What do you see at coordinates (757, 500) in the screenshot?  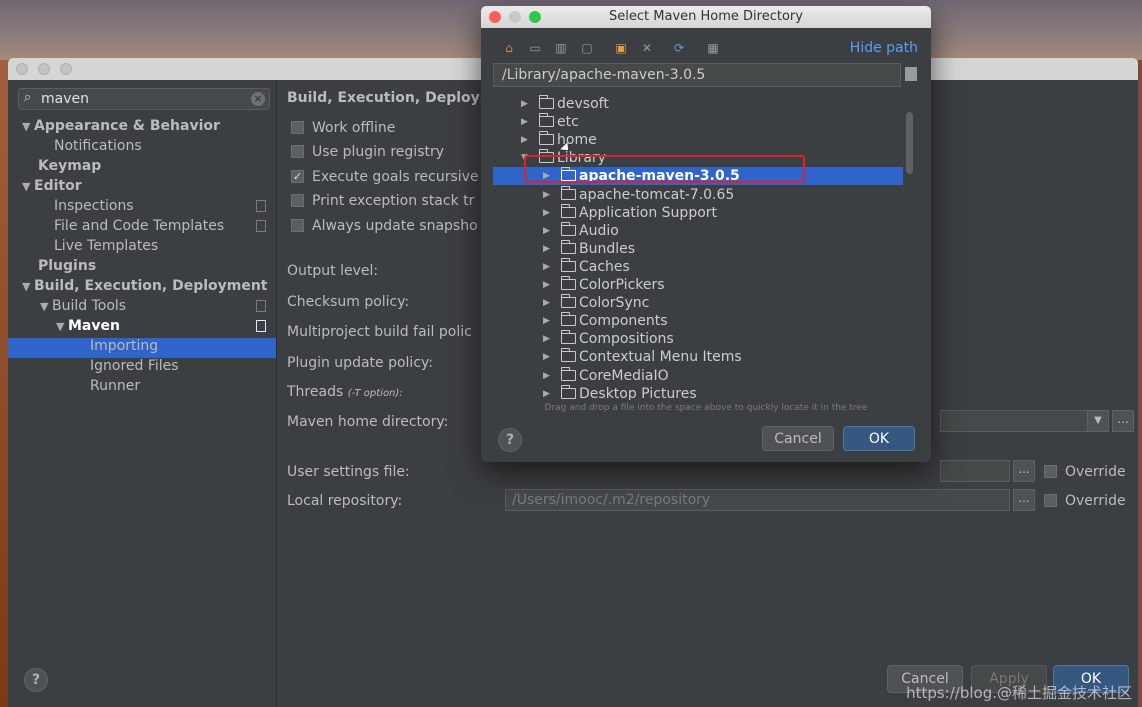 I see `local-repository-field: /Users/imooc/.m2/repository` at bounding box center [757, 500].